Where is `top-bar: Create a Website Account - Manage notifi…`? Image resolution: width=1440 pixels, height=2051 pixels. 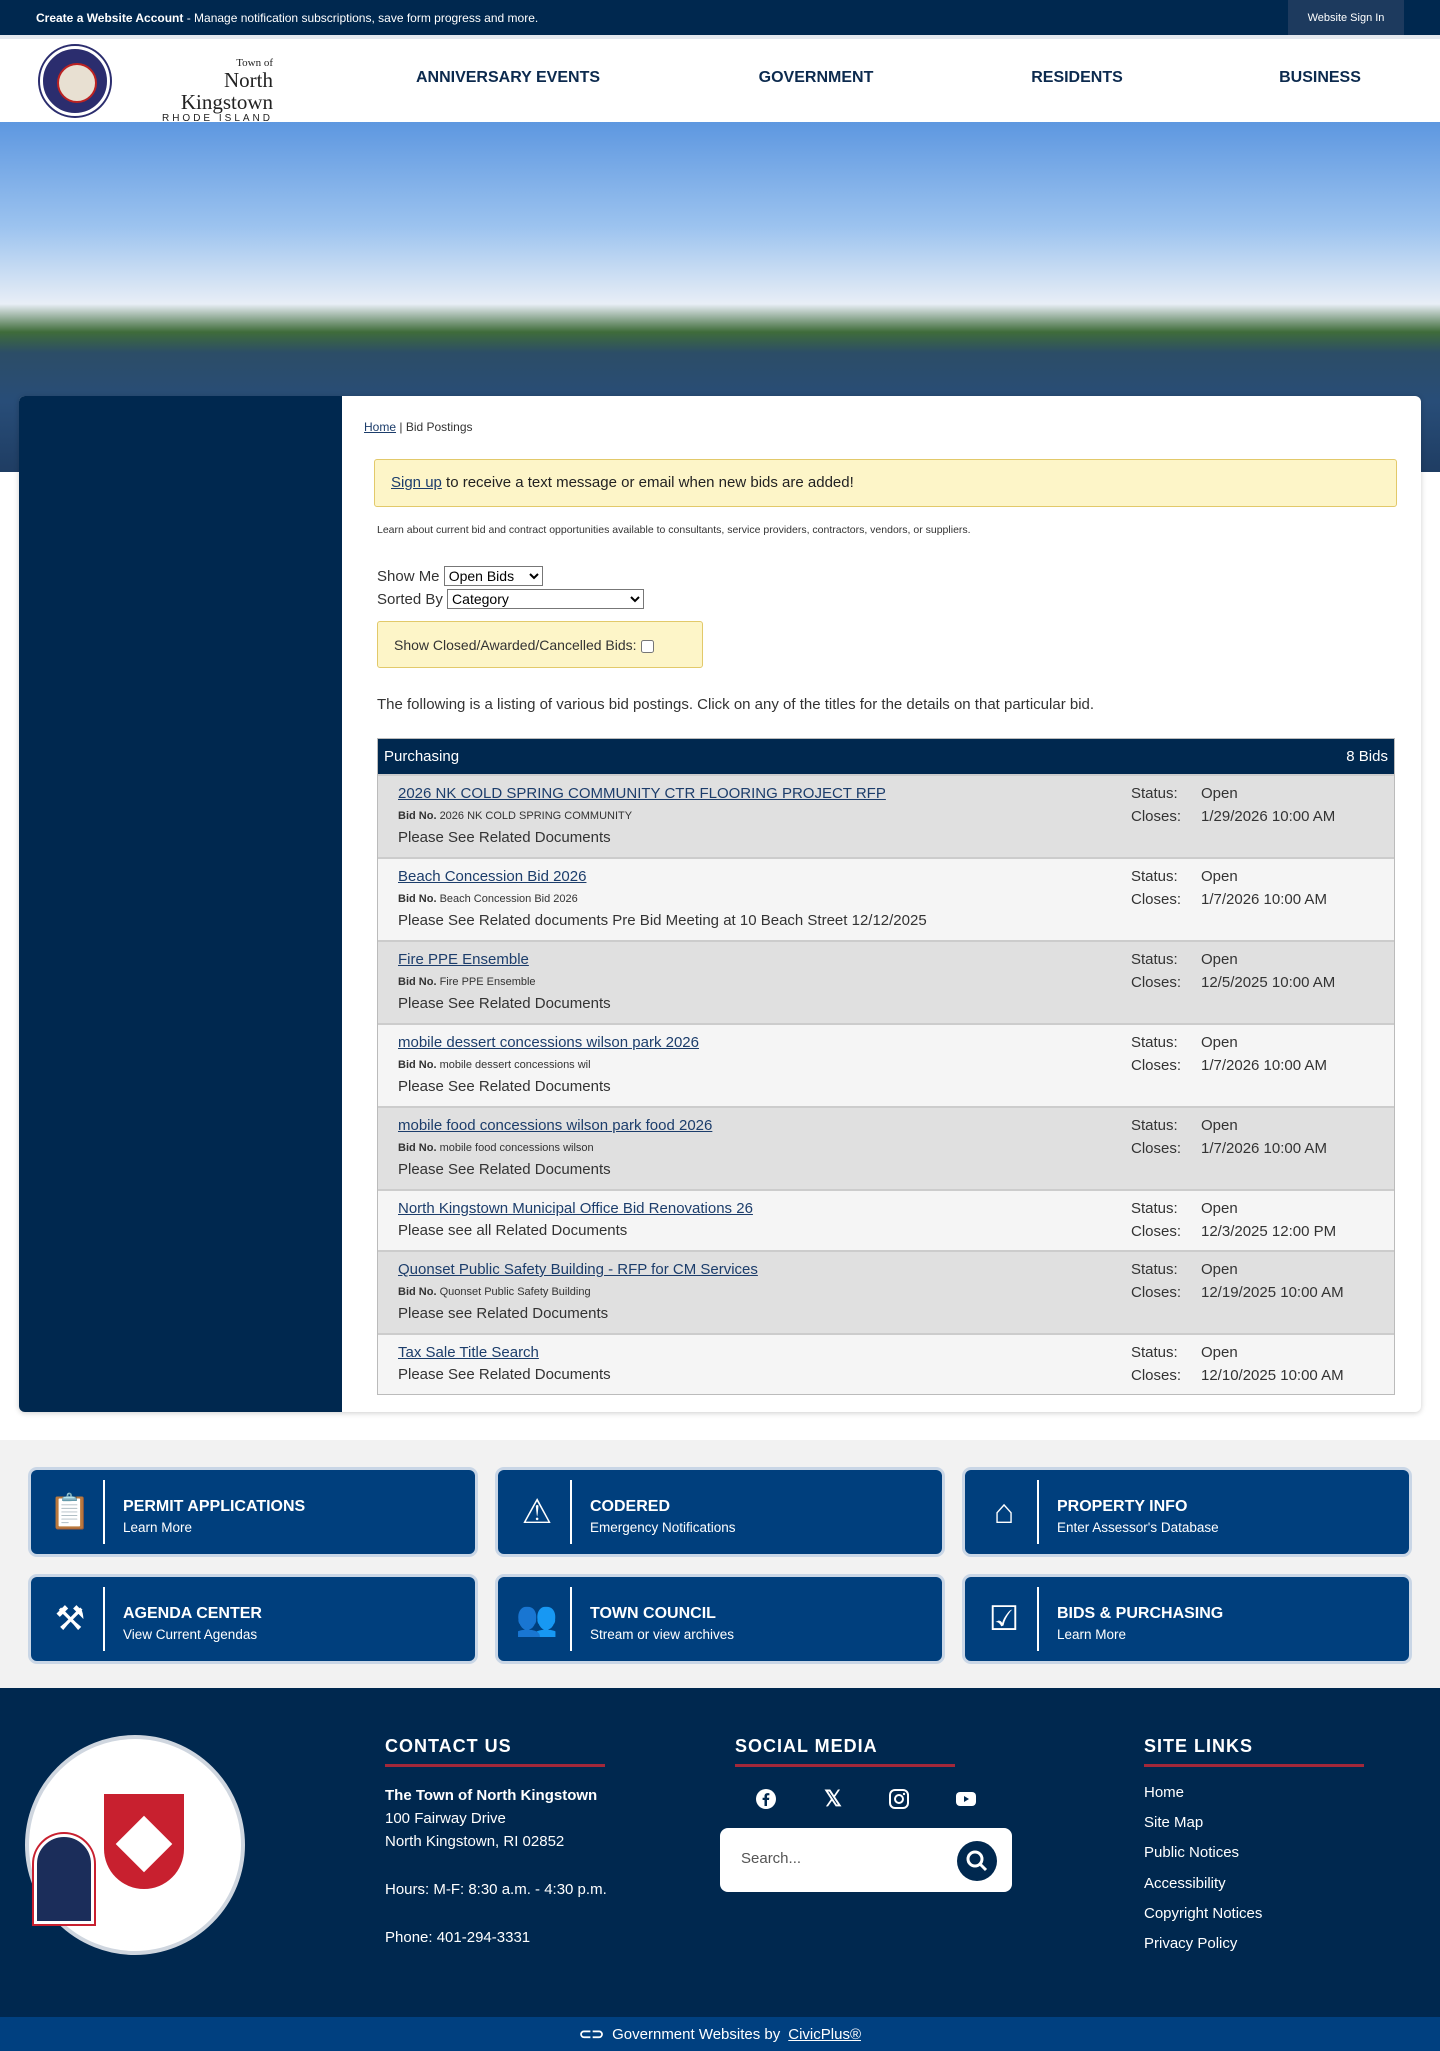 top-bar: Create a Website Account - Manage notifi… is located at coordinates (720, 17).